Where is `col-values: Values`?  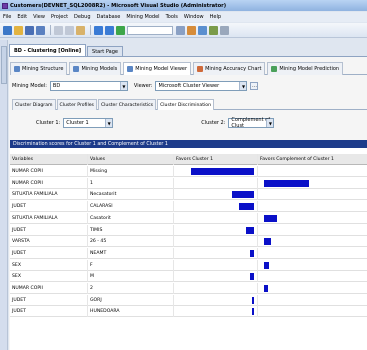 col-values: Values is located at coordinates (131, 159).